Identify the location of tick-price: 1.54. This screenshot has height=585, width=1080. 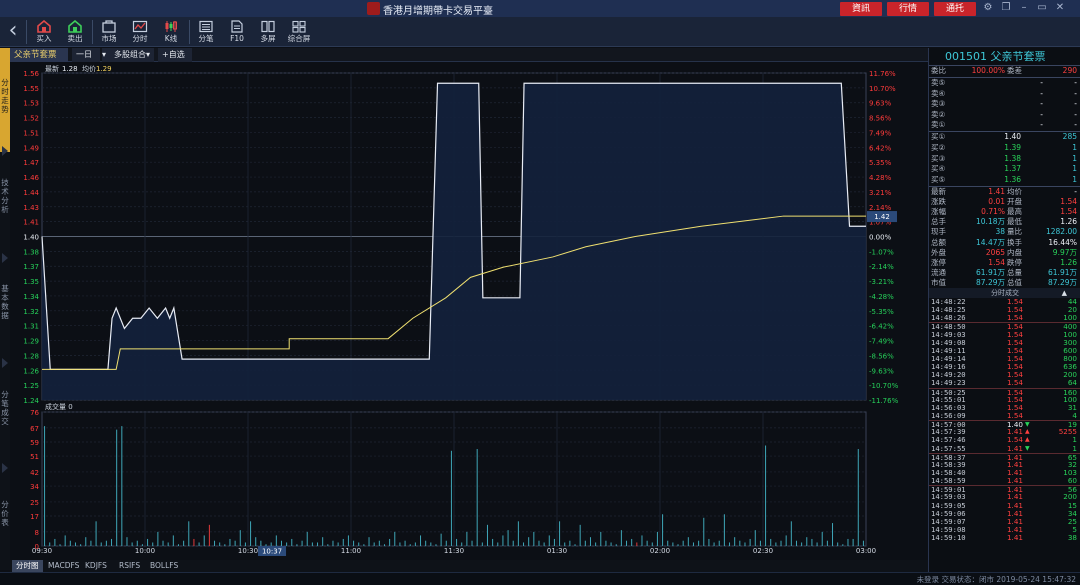
(1014, 415).